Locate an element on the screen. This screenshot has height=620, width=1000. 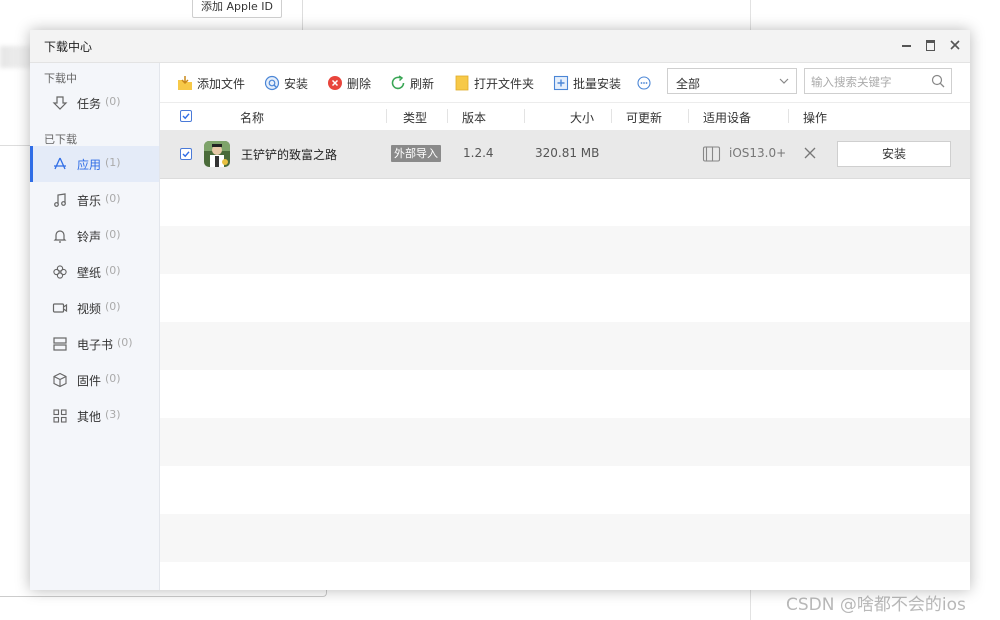
sidebar-item-count: (3) is located at coordinates (113, 414).